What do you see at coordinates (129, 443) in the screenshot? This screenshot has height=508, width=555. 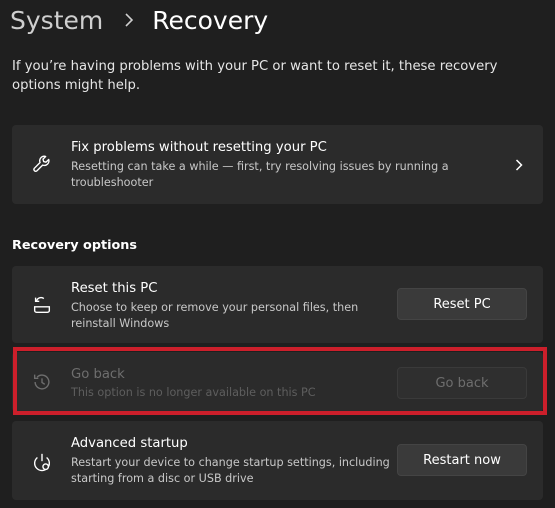 I see `option-title: Advanced startup` at bounding box center [129, 443].